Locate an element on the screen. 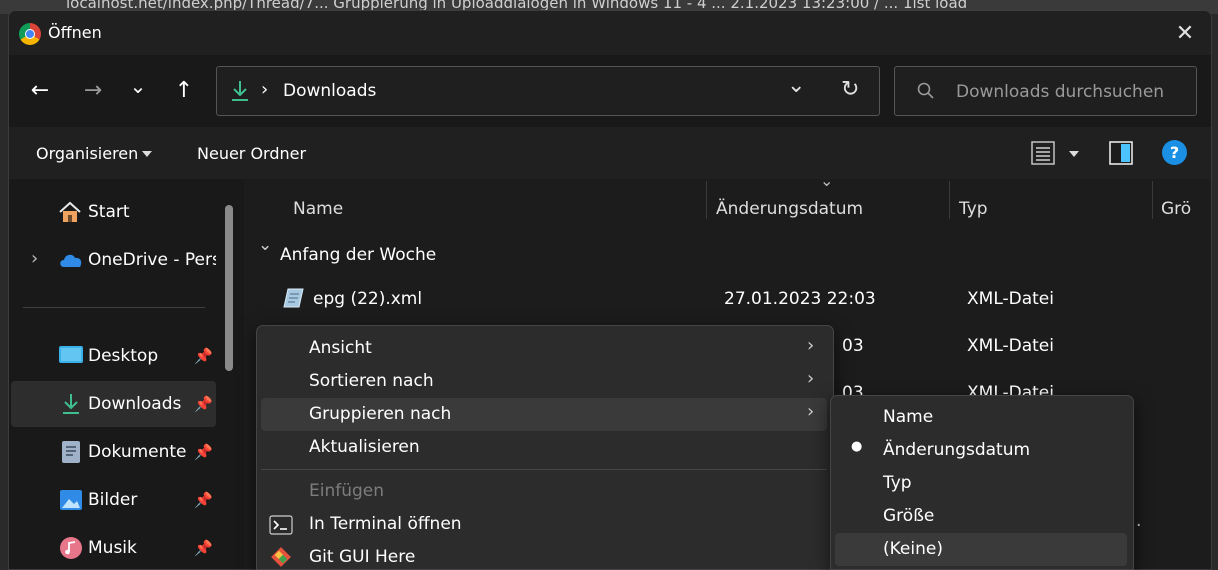 The height and width of the screenshot is (570, 1218). menu-item-label: Ansicht is located at coordinates (340, 348).